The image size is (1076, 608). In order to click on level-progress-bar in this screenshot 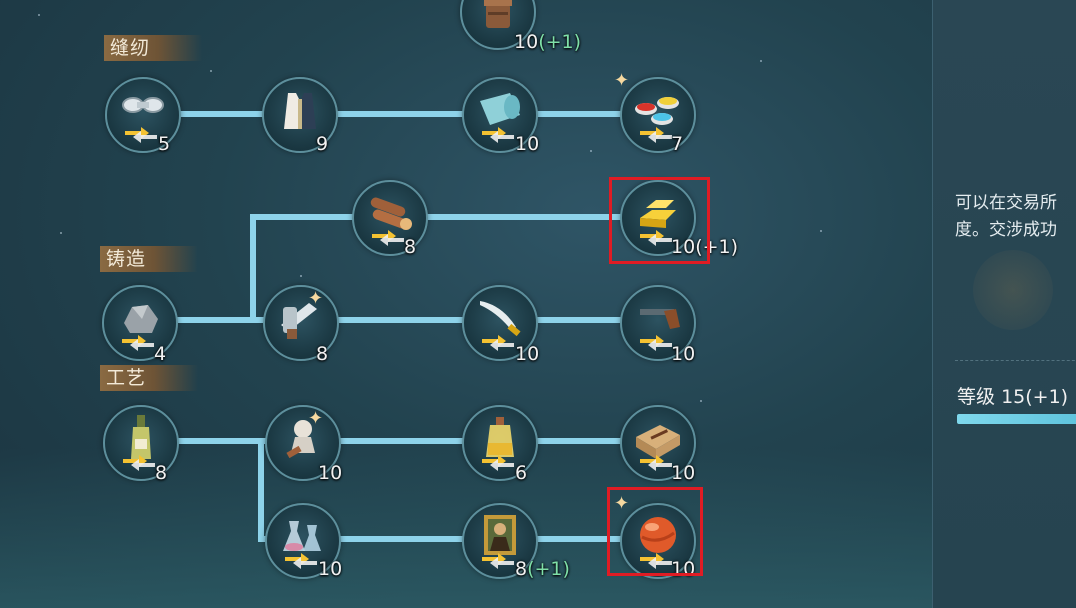, I will do `click(1016, 419)`.